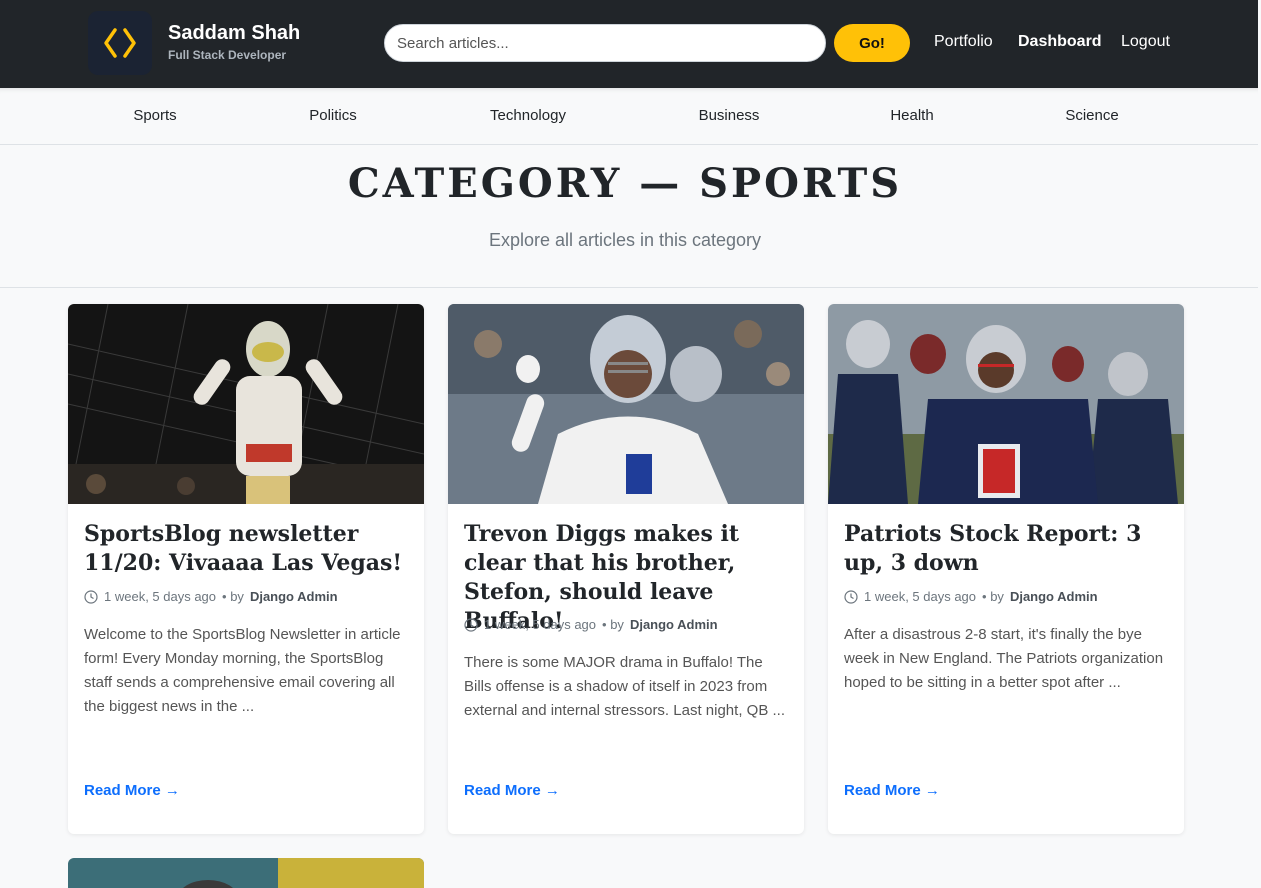 The height and width of the screenshot is (888, 1261). Describe the element at coordinates (625, 240) in the screenshot. I see `page-subtitle: Explore all articles in this category` at that location.